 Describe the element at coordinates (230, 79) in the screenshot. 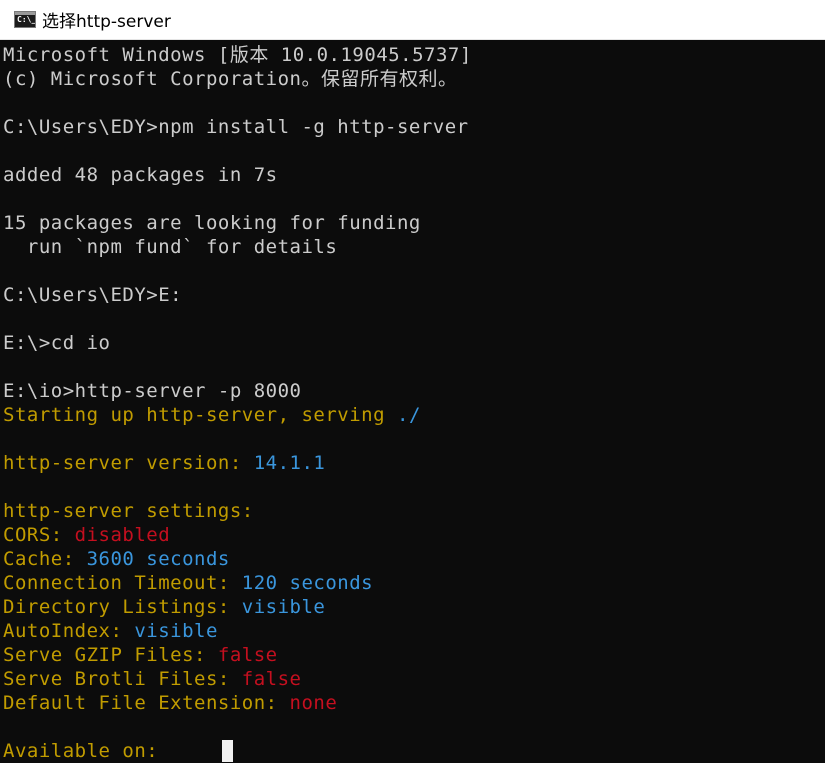

I see `console-line-copyright: (c) Microsoft Corporation。保留所有权利。` at that location.